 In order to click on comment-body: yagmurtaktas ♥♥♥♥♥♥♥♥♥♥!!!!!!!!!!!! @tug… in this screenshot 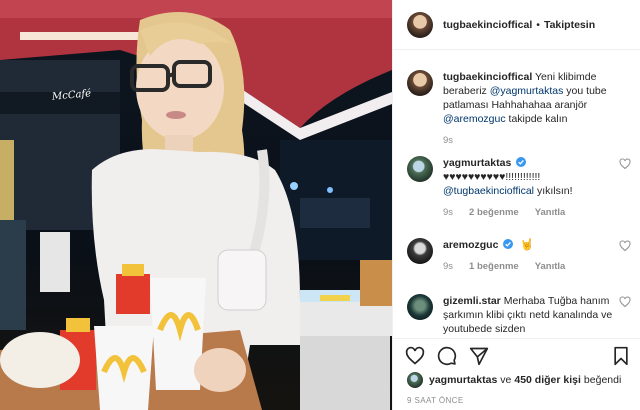, I will do `click(529, 188)`.